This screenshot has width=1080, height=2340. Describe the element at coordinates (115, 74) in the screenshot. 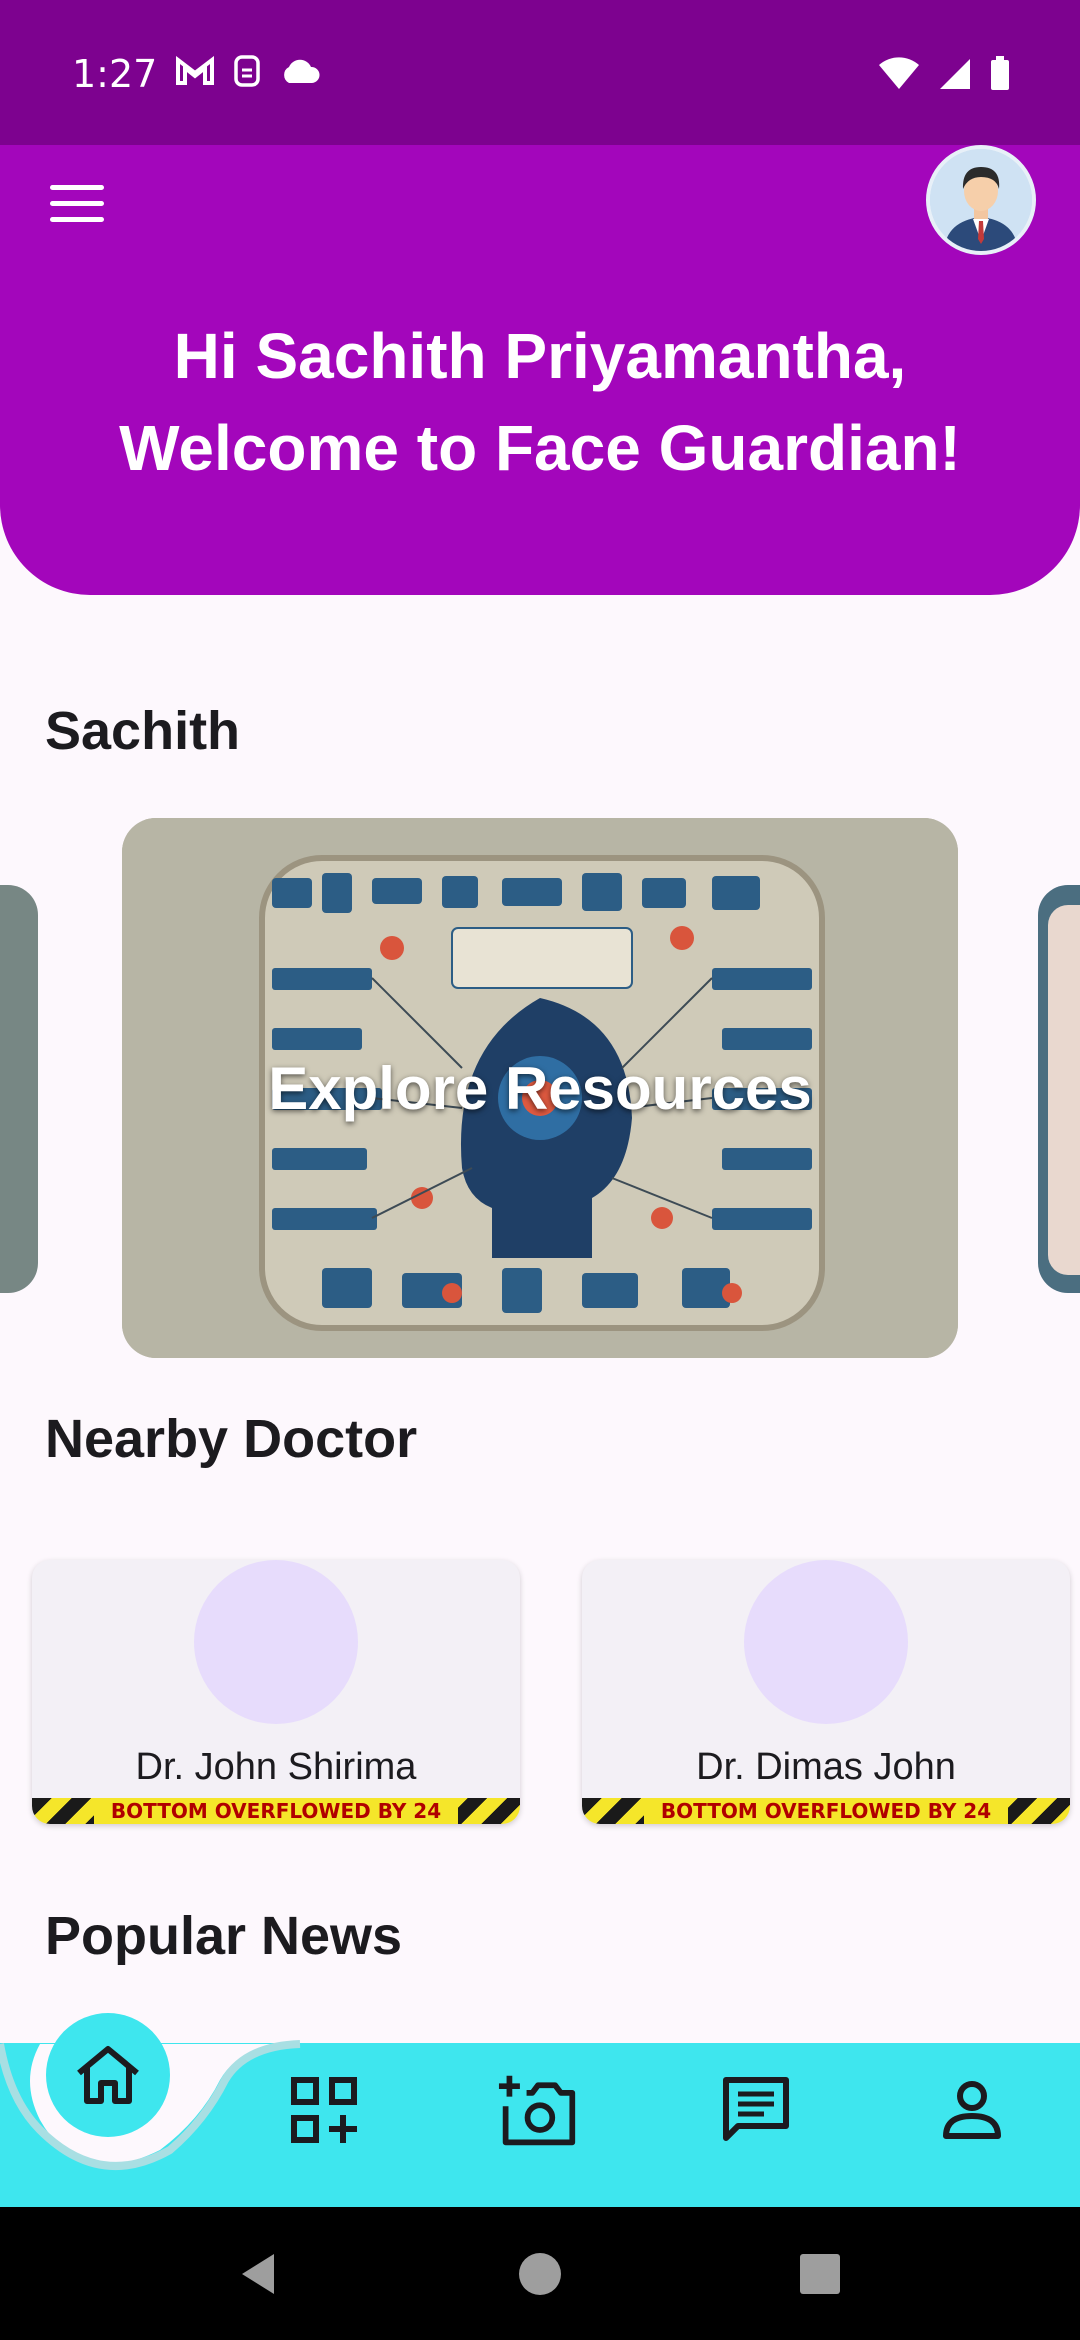

I see `status-time: 1:27` at that location.